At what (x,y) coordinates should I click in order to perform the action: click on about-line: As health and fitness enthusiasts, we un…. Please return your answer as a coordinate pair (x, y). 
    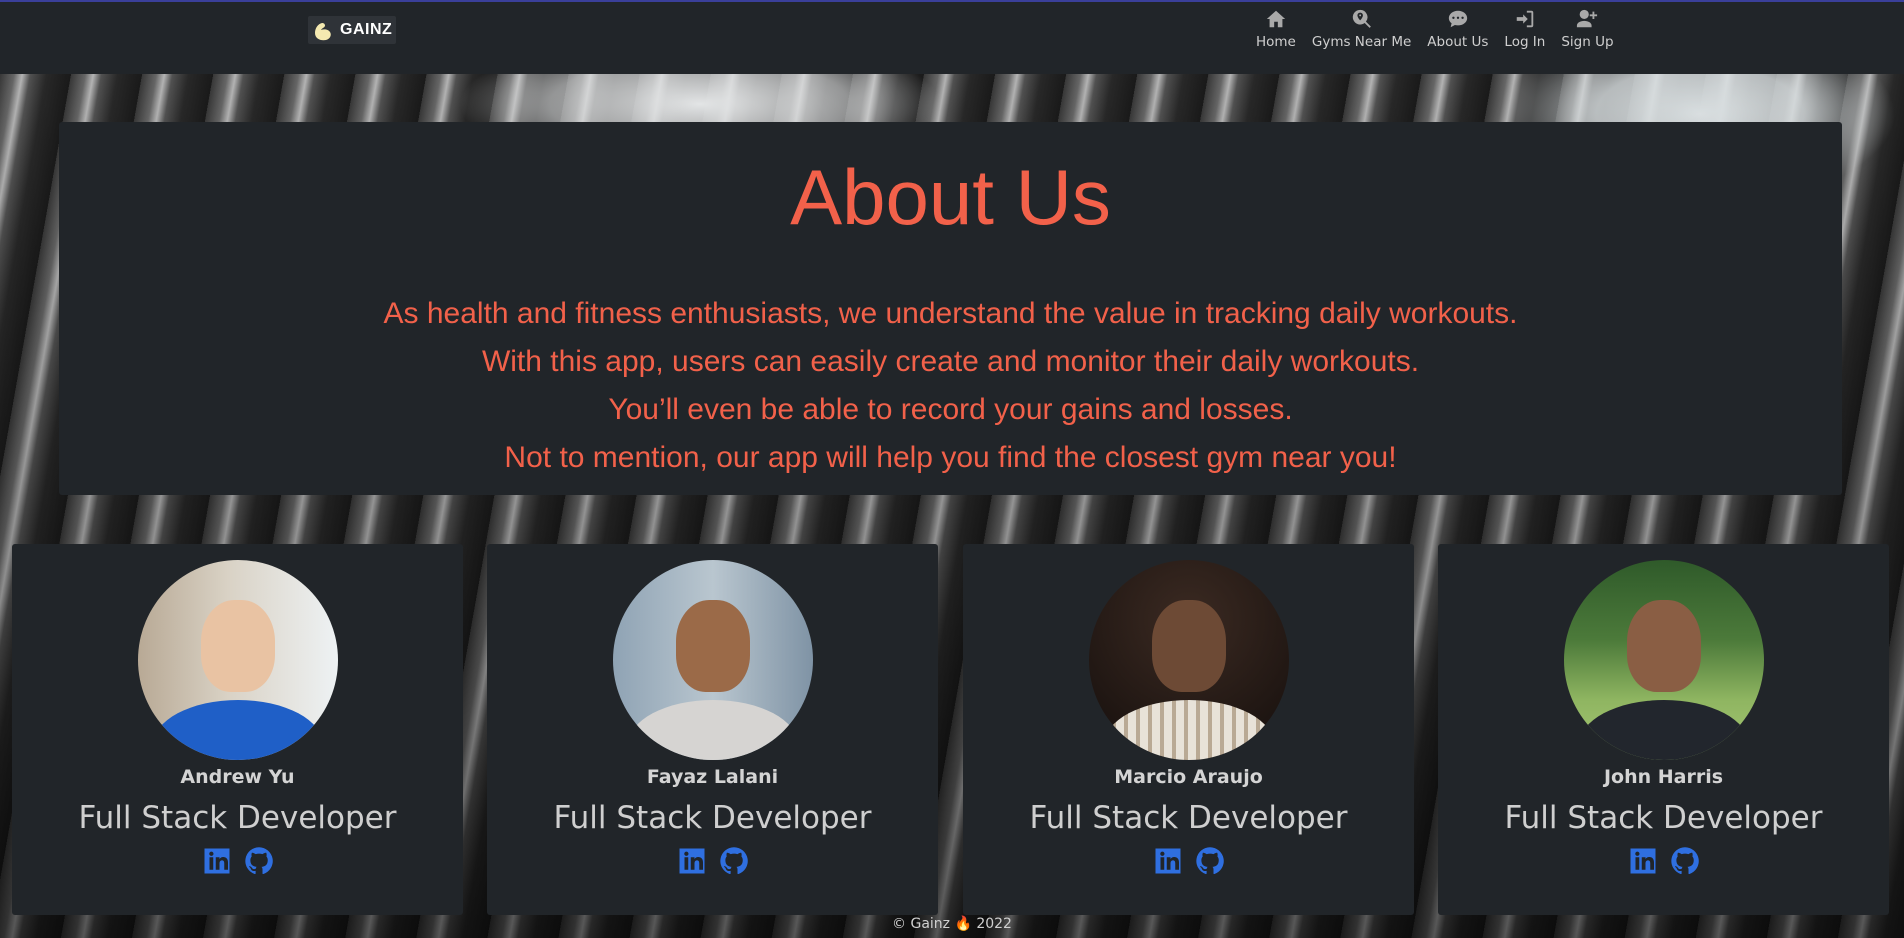
    Looking at the image, I should click on (950, 313).